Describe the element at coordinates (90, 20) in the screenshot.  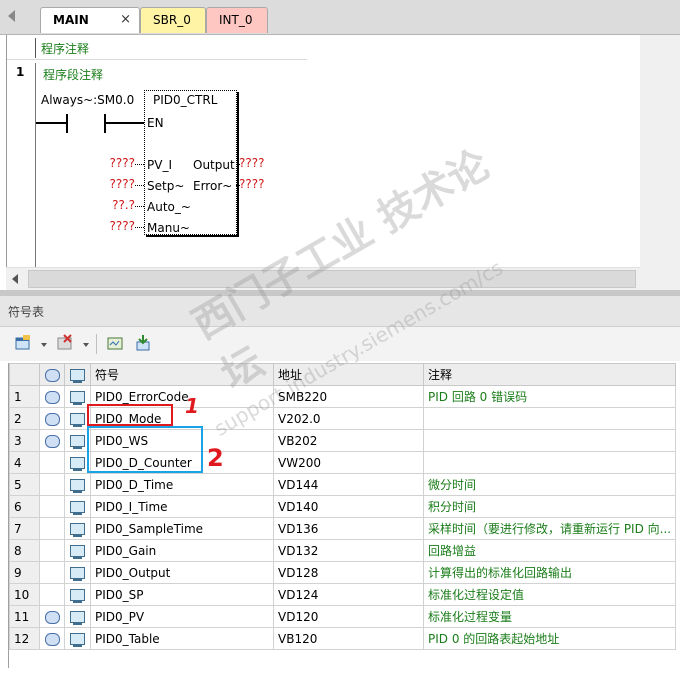
I see `tab-main: MAIN ×` at that location.